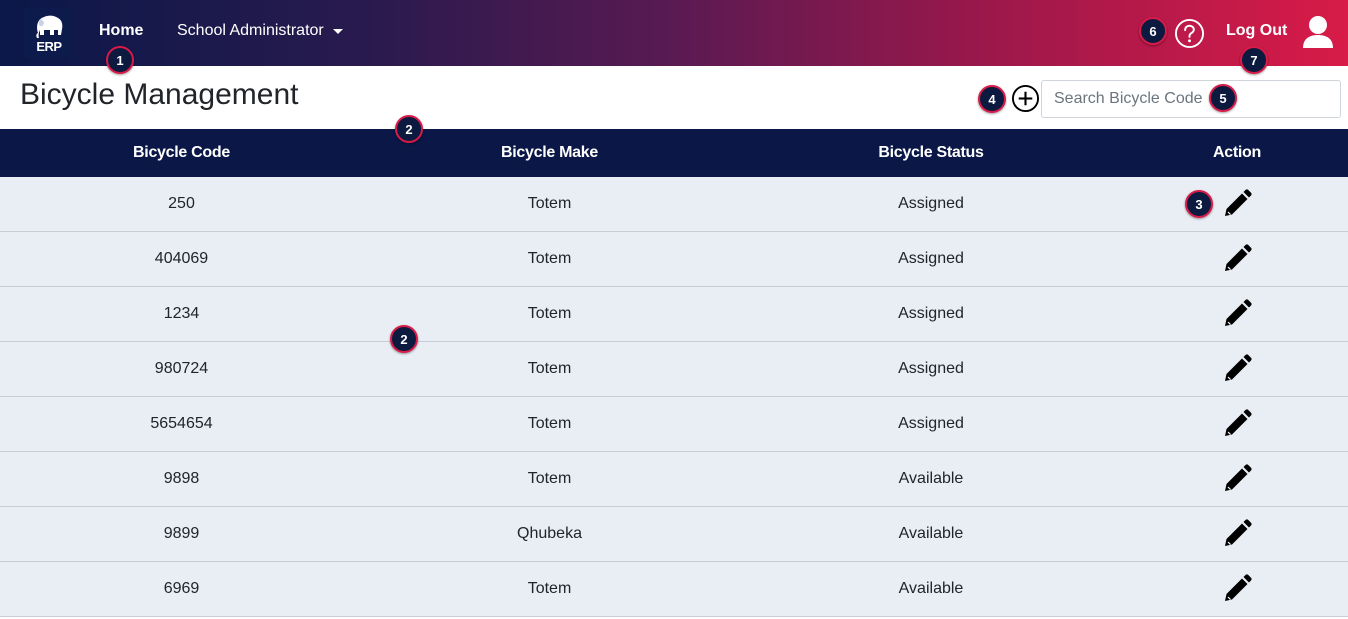  Describe the element at coordinates (1199, 204) in the screenshot. I see `annotation-badge-3: 3` at that location.